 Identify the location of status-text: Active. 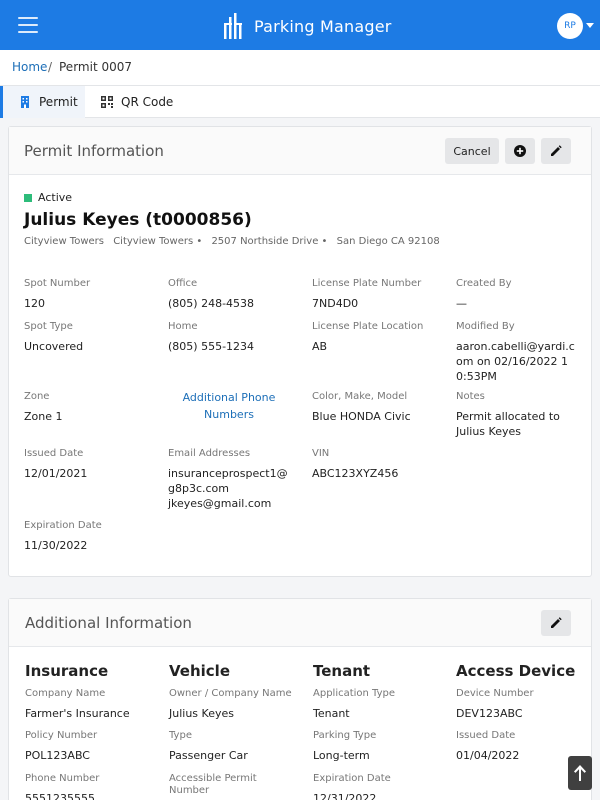
(55, 197).